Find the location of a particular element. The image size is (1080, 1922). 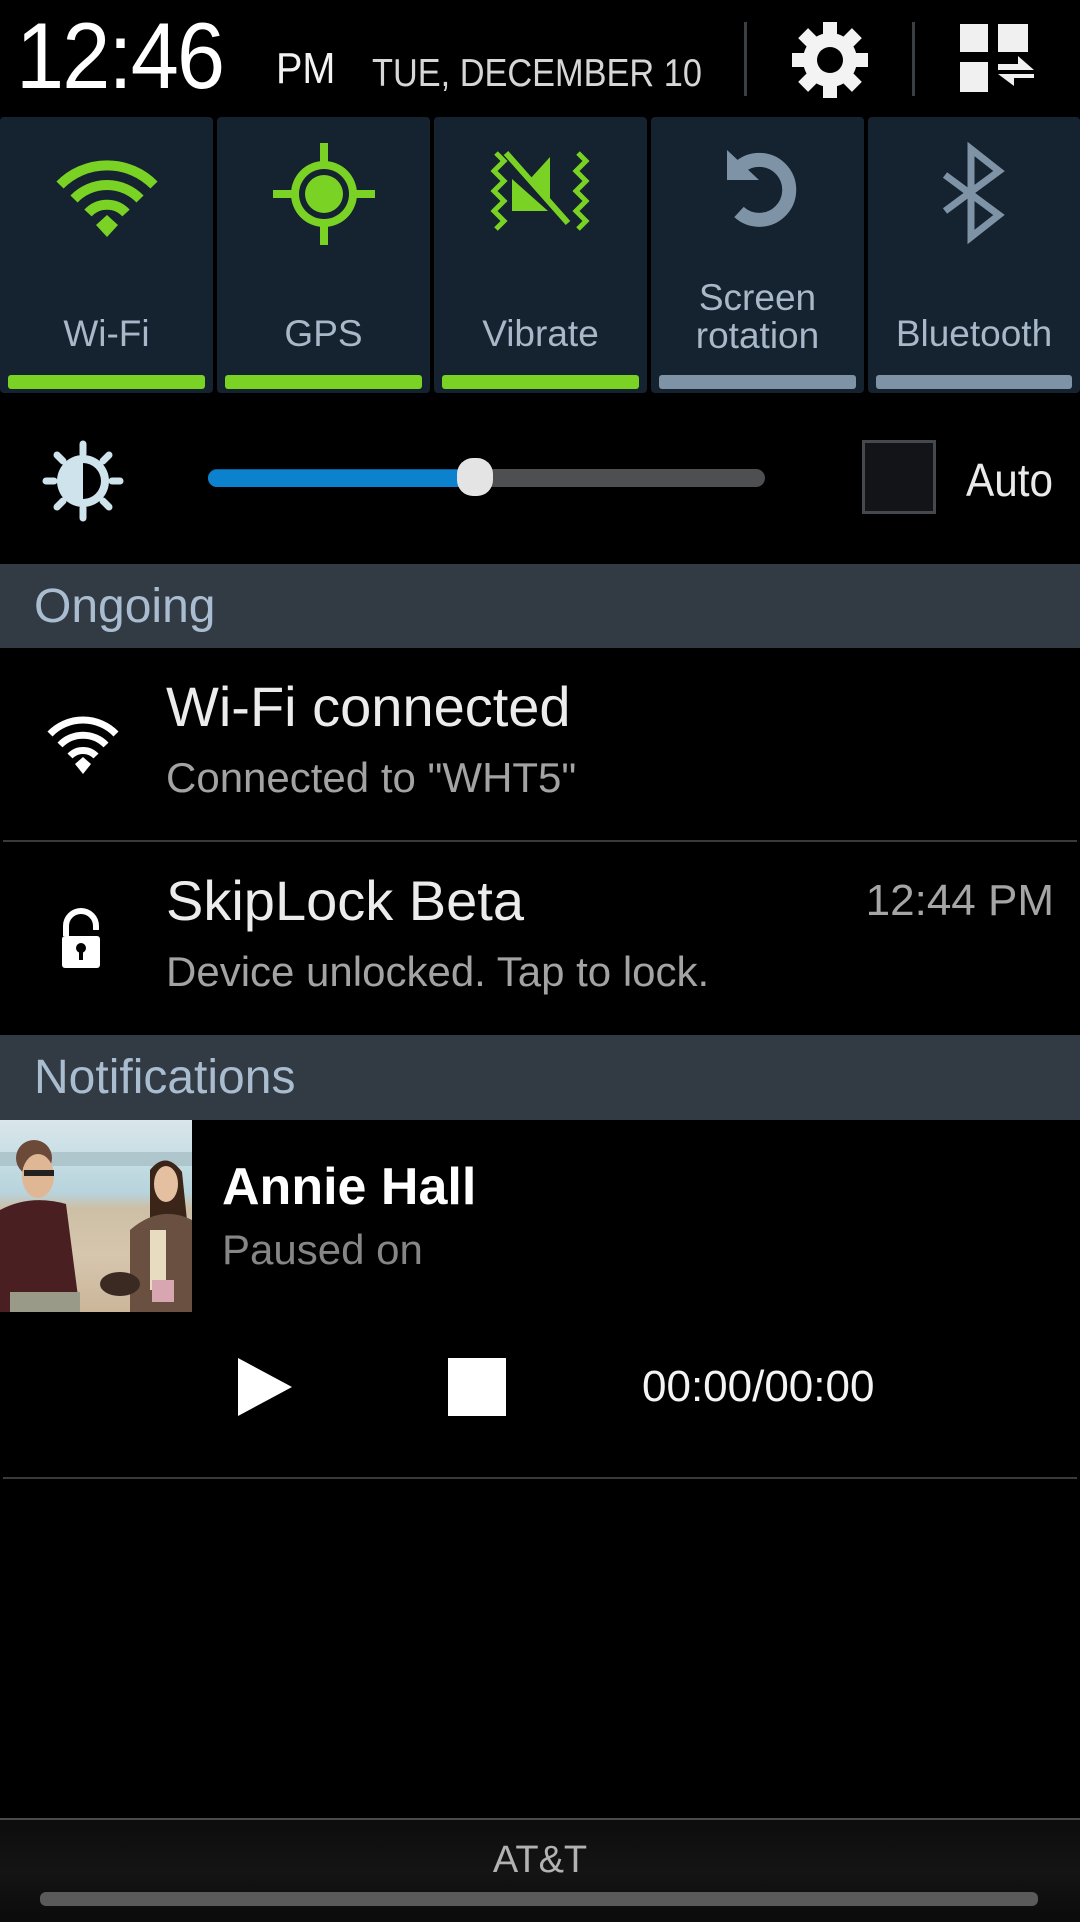

thumbnail-figures is located at coordinates (96, 1226).